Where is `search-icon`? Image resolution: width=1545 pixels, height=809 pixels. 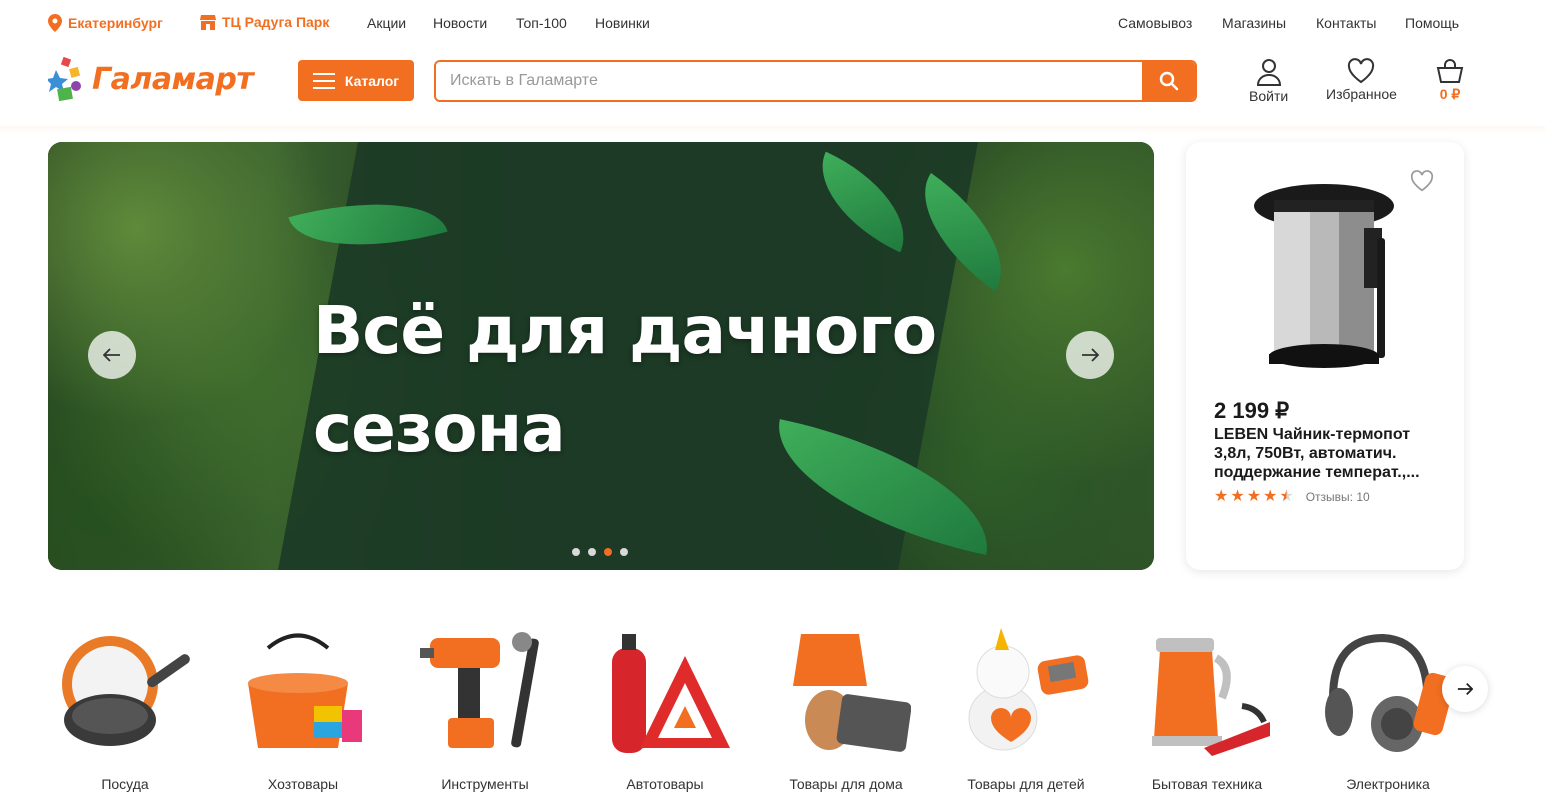 search-icon is located at coordinates (1168, 81).